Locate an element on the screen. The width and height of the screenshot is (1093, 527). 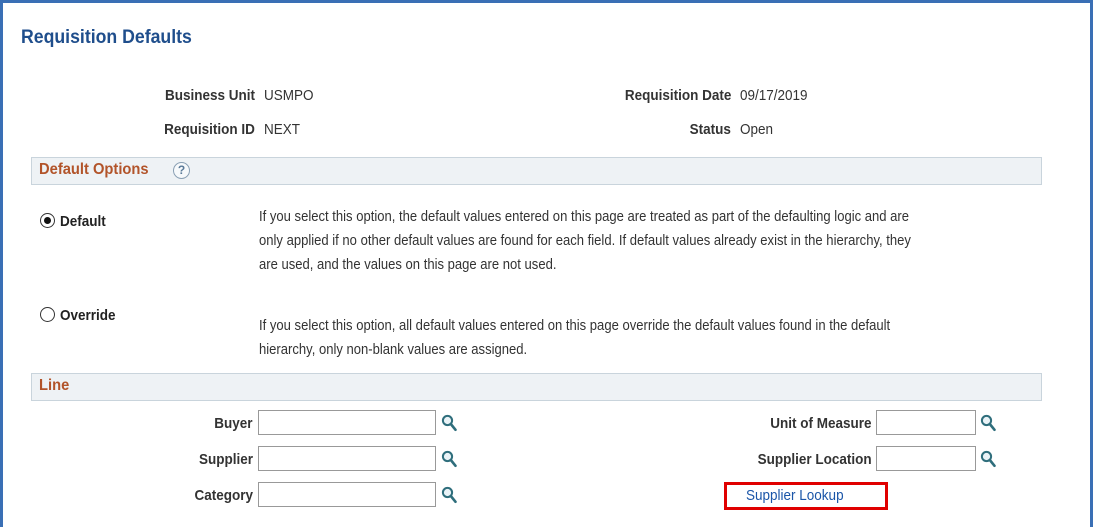
override-radio-label: Override is located at coordinates (88, 315).